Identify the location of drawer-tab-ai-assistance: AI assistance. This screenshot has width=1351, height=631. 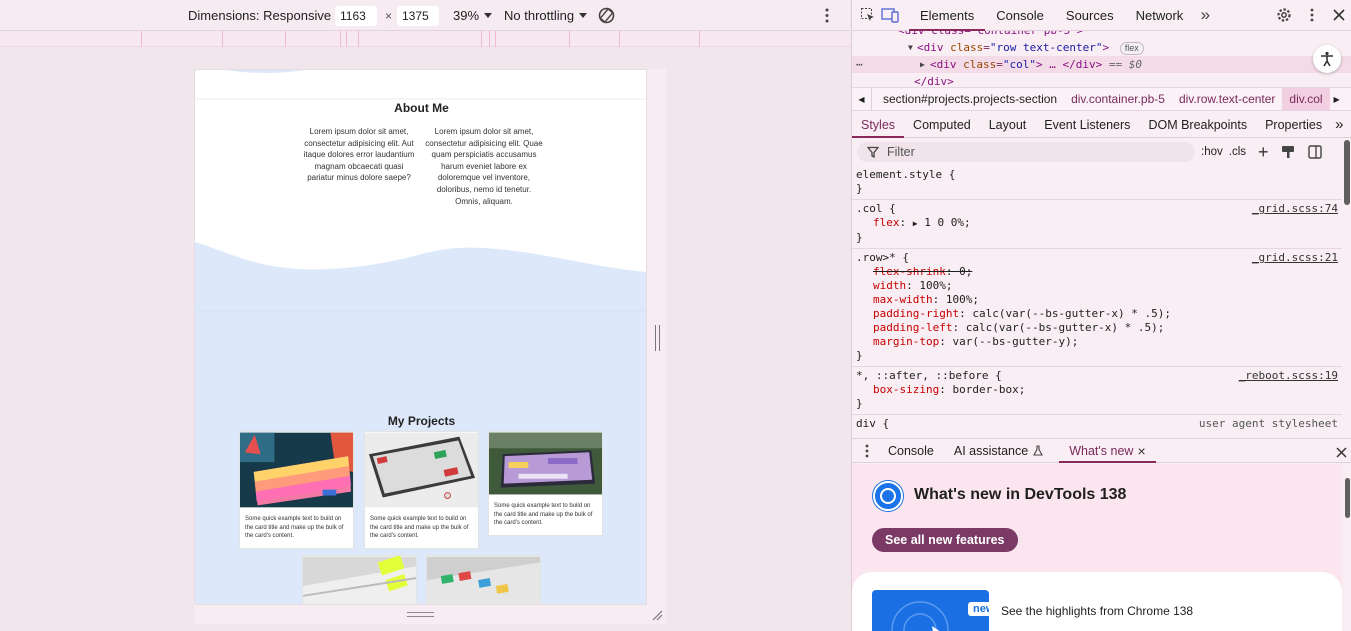
(998, 450).